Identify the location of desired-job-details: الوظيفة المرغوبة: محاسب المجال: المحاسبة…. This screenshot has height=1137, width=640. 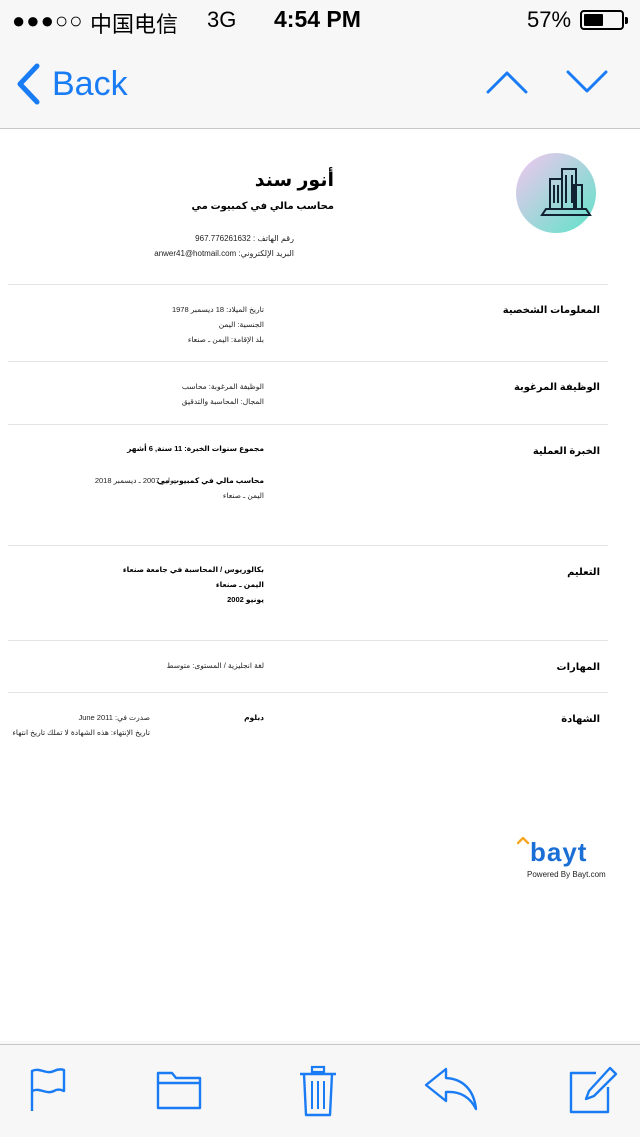
(223, 394).